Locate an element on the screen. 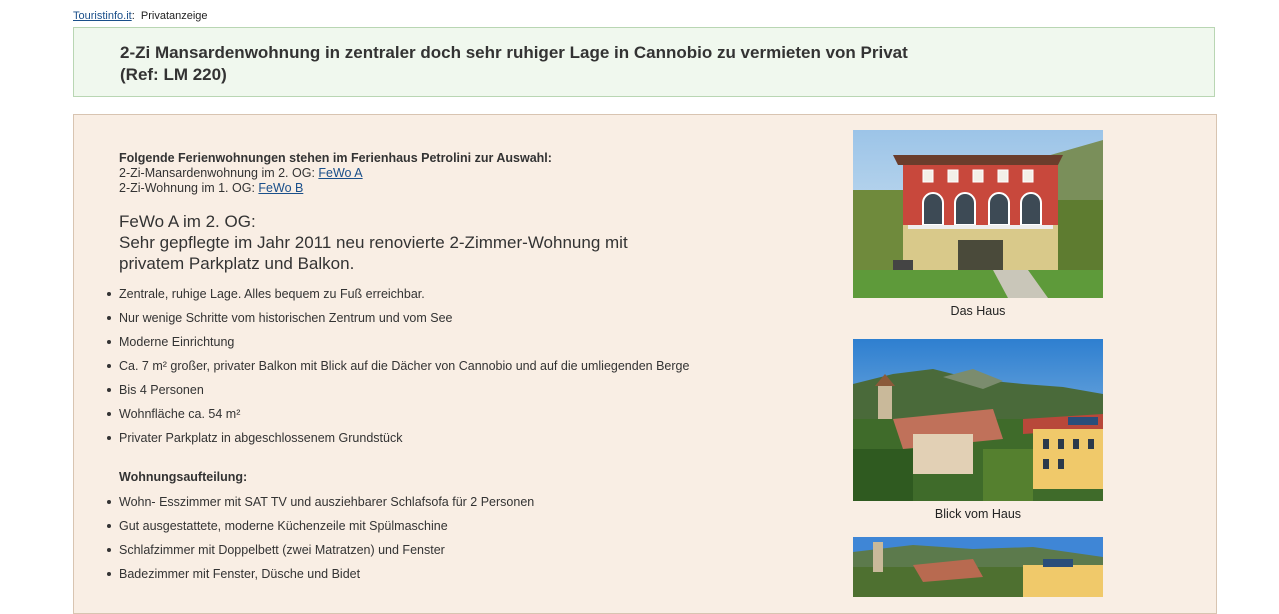 Image resolution: width=1279 pixels, height=614 pixels. feature-item: Wohnfläche ca. 54 m² is located at coordinates (433, 414).